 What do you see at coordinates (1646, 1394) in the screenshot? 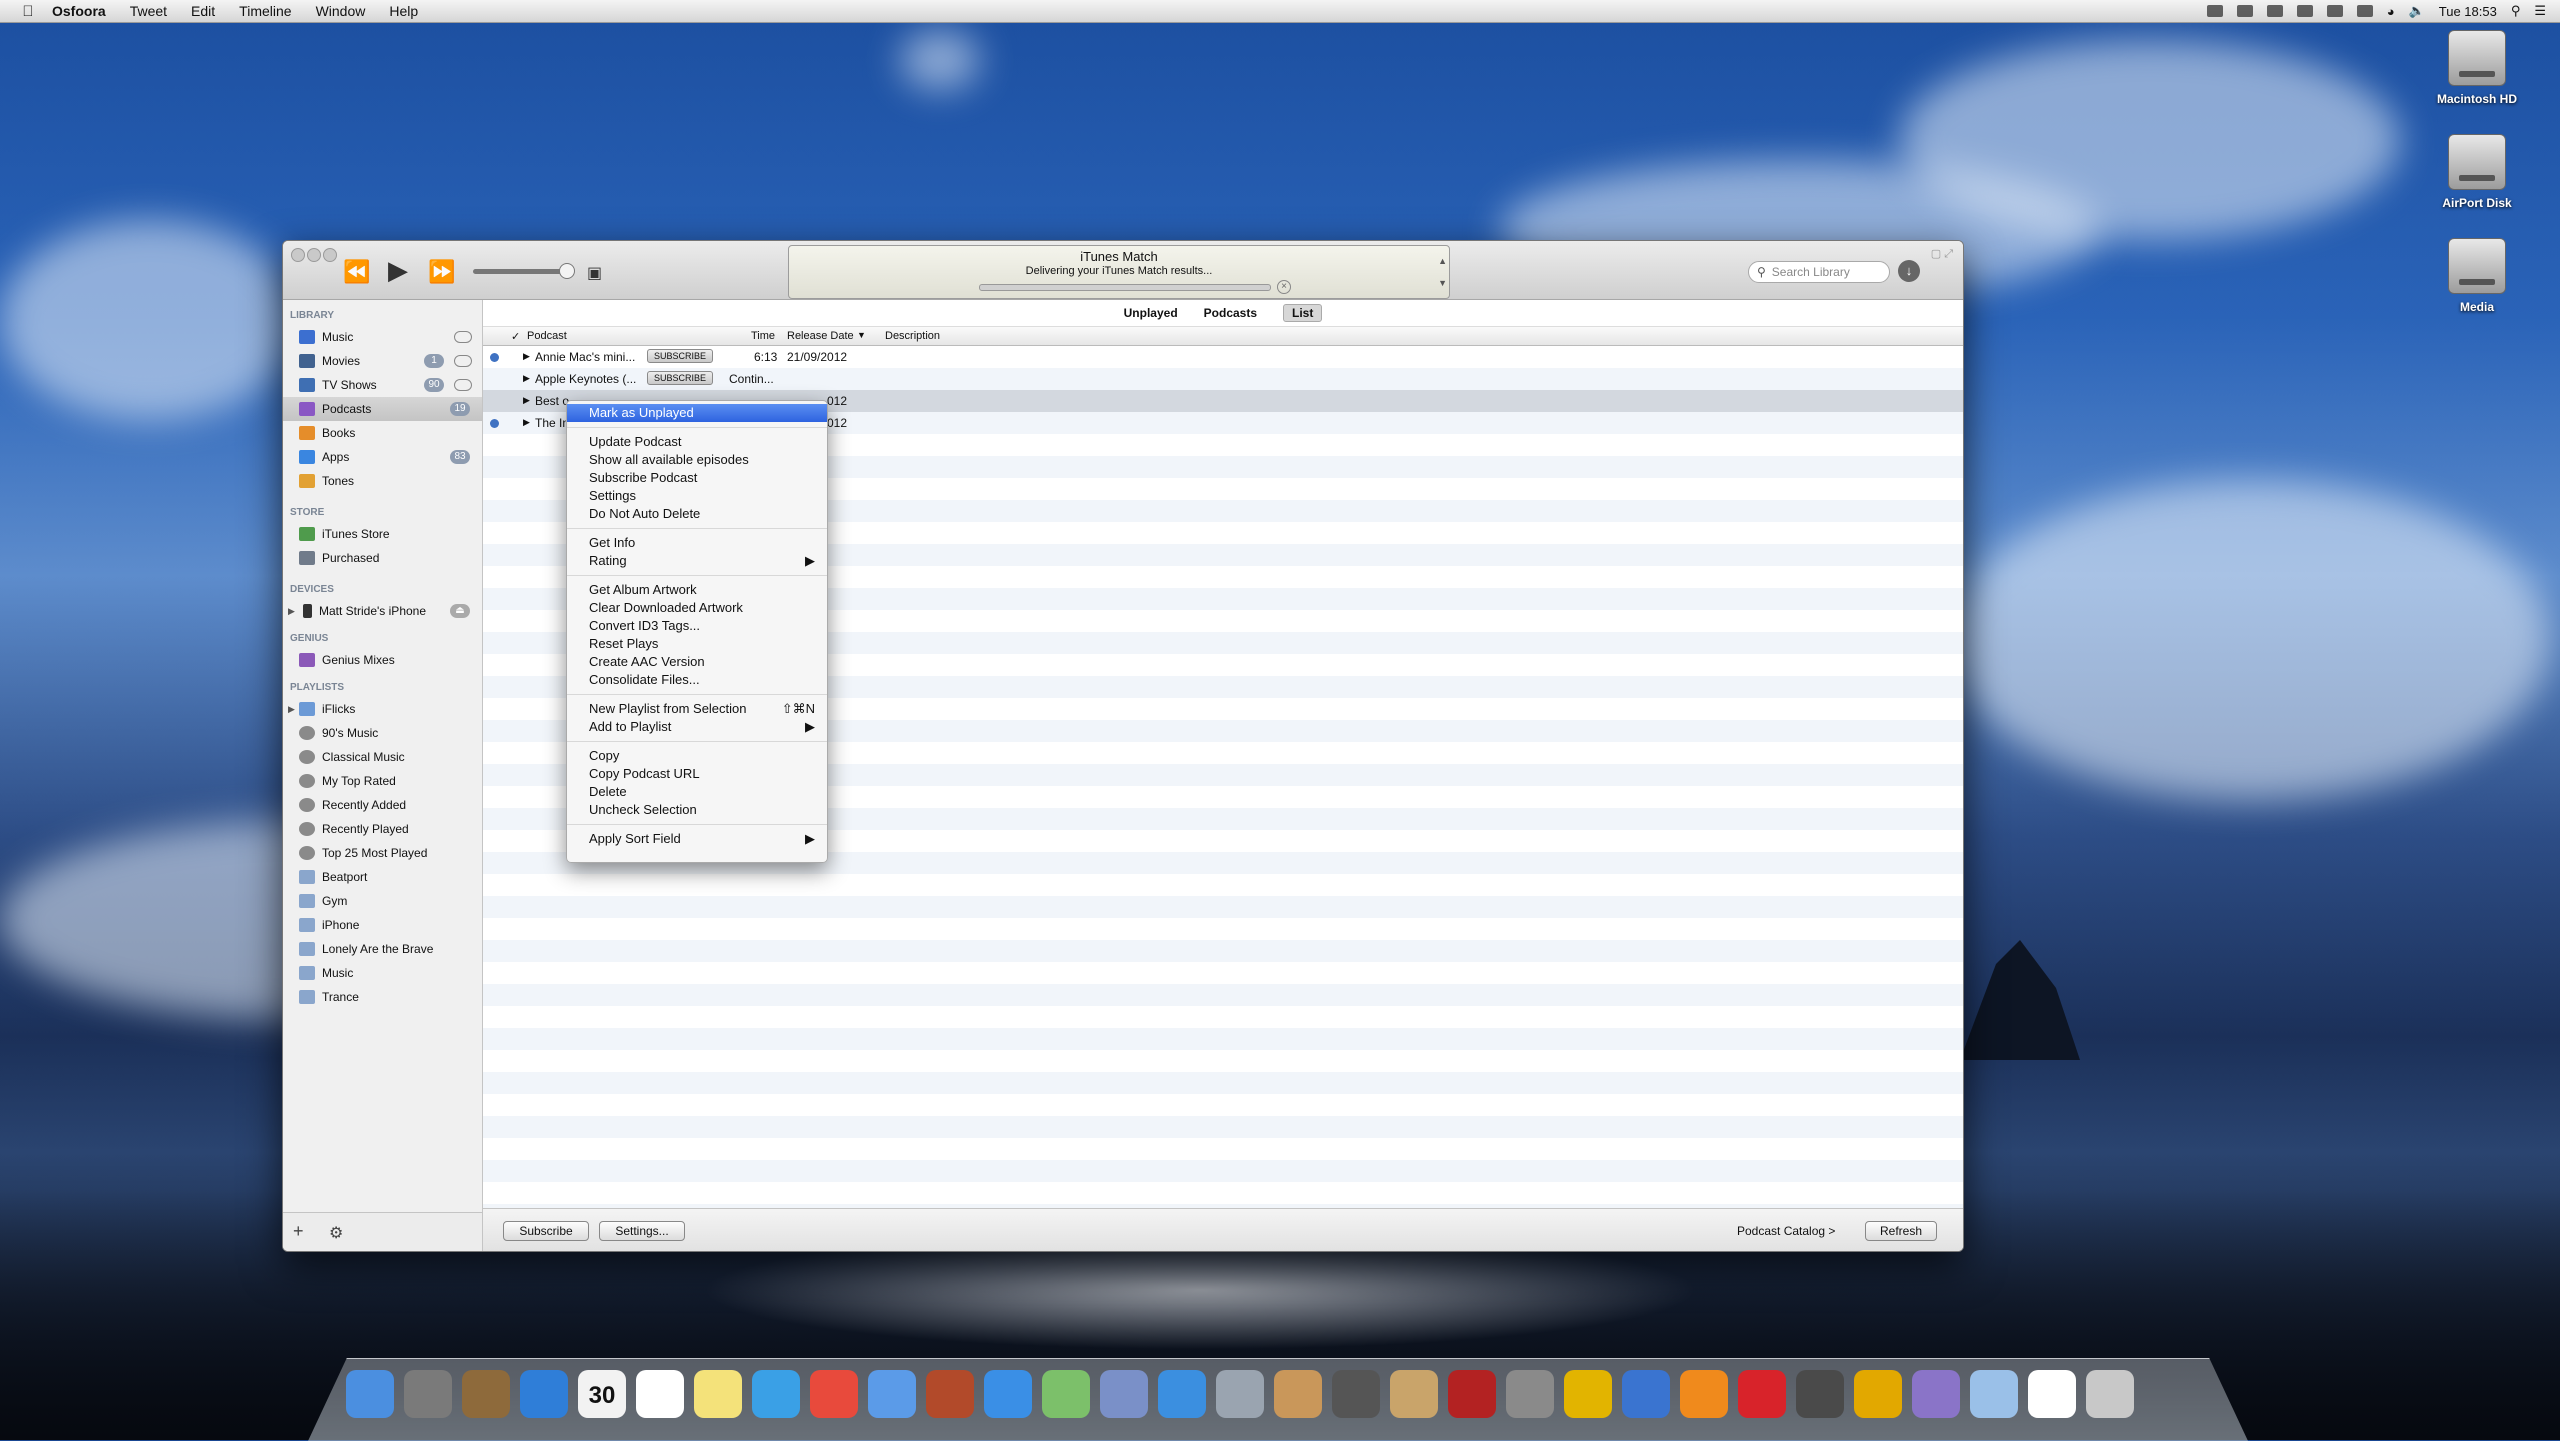
I see `screen-icon` at bounding box center [1646, 1394].